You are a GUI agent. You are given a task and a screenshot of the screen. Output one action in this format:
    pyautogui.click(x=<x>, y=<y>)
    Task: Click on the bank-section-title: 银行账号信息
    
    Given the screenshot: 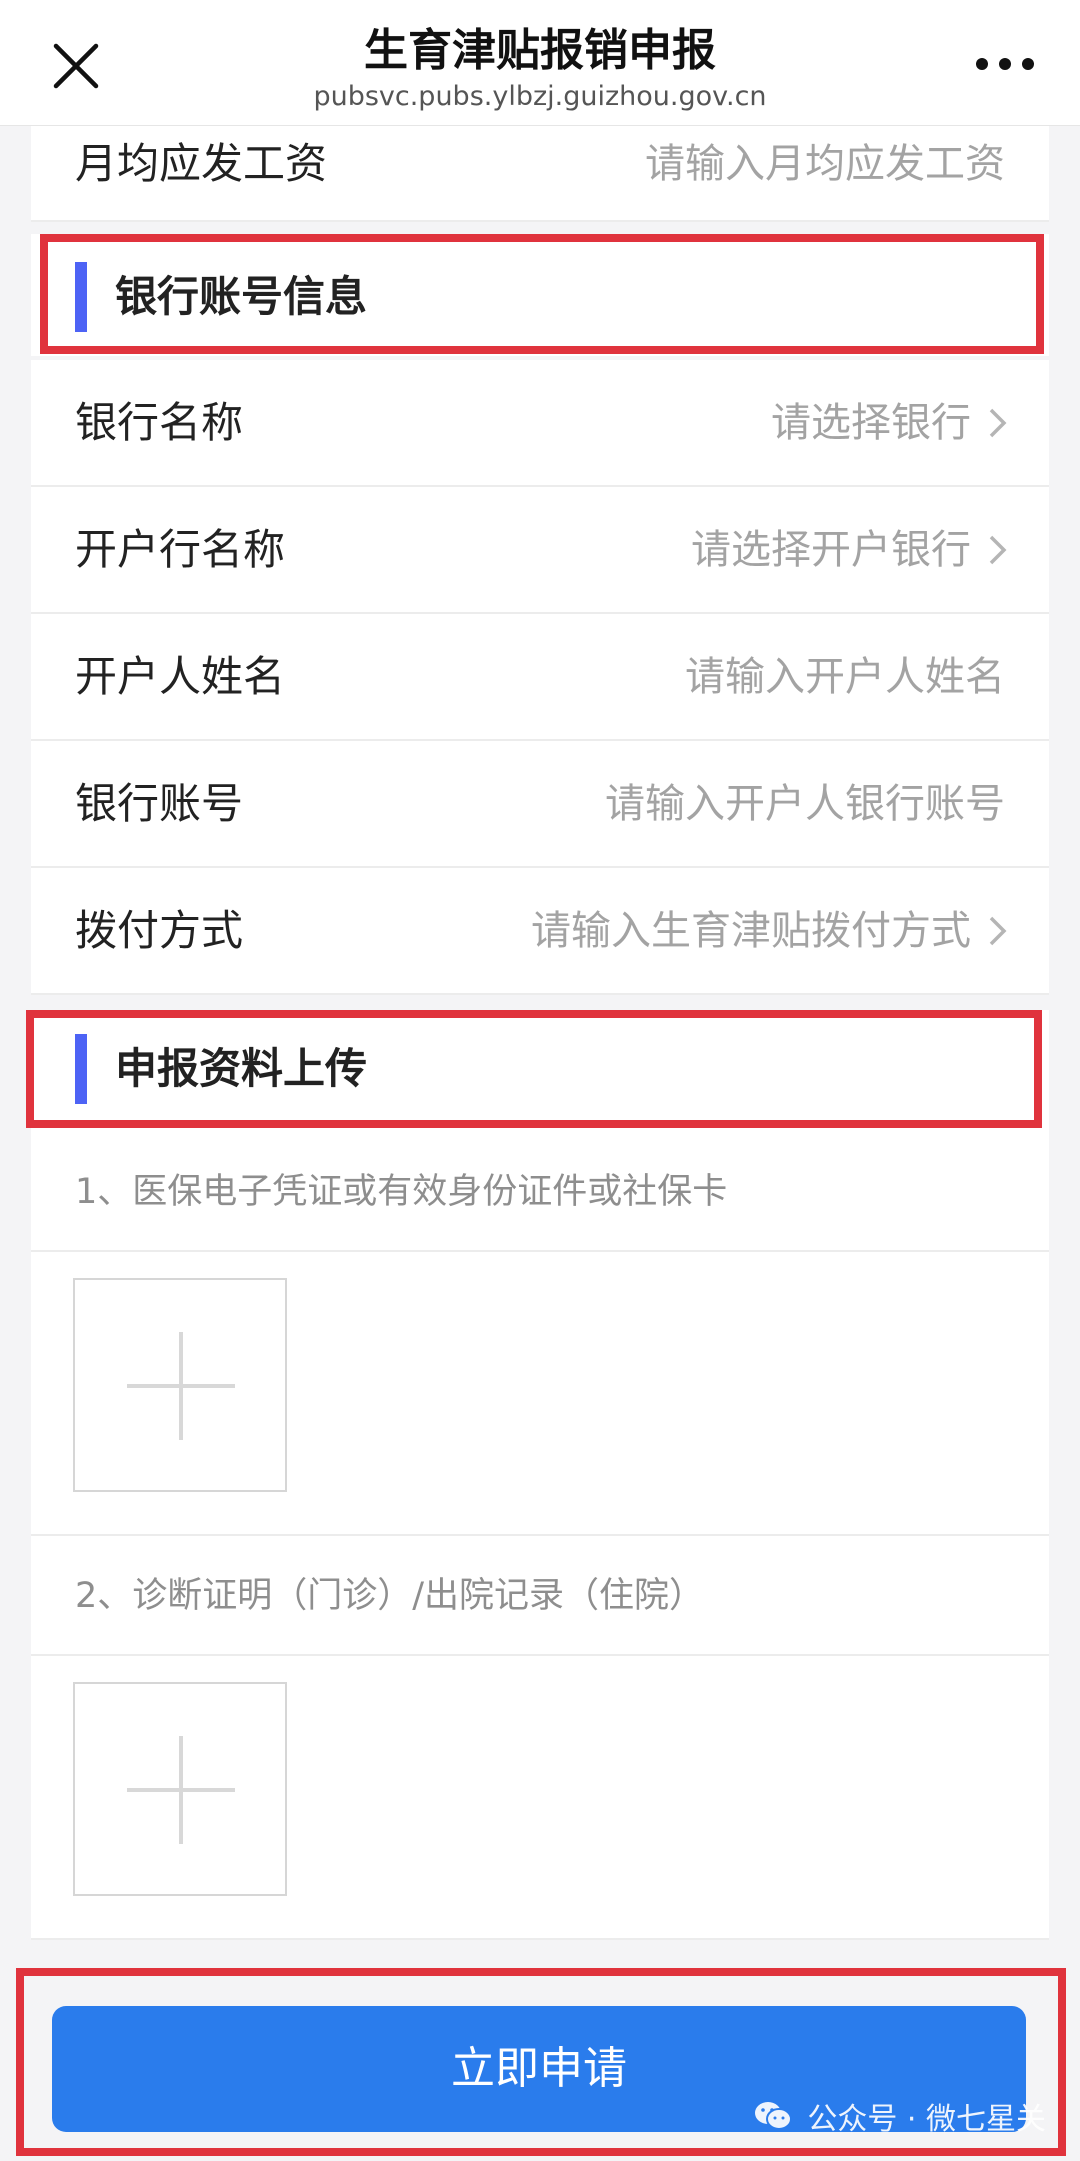 What is the action you would take?
    pyautogui.click(x=241, y=296)
    